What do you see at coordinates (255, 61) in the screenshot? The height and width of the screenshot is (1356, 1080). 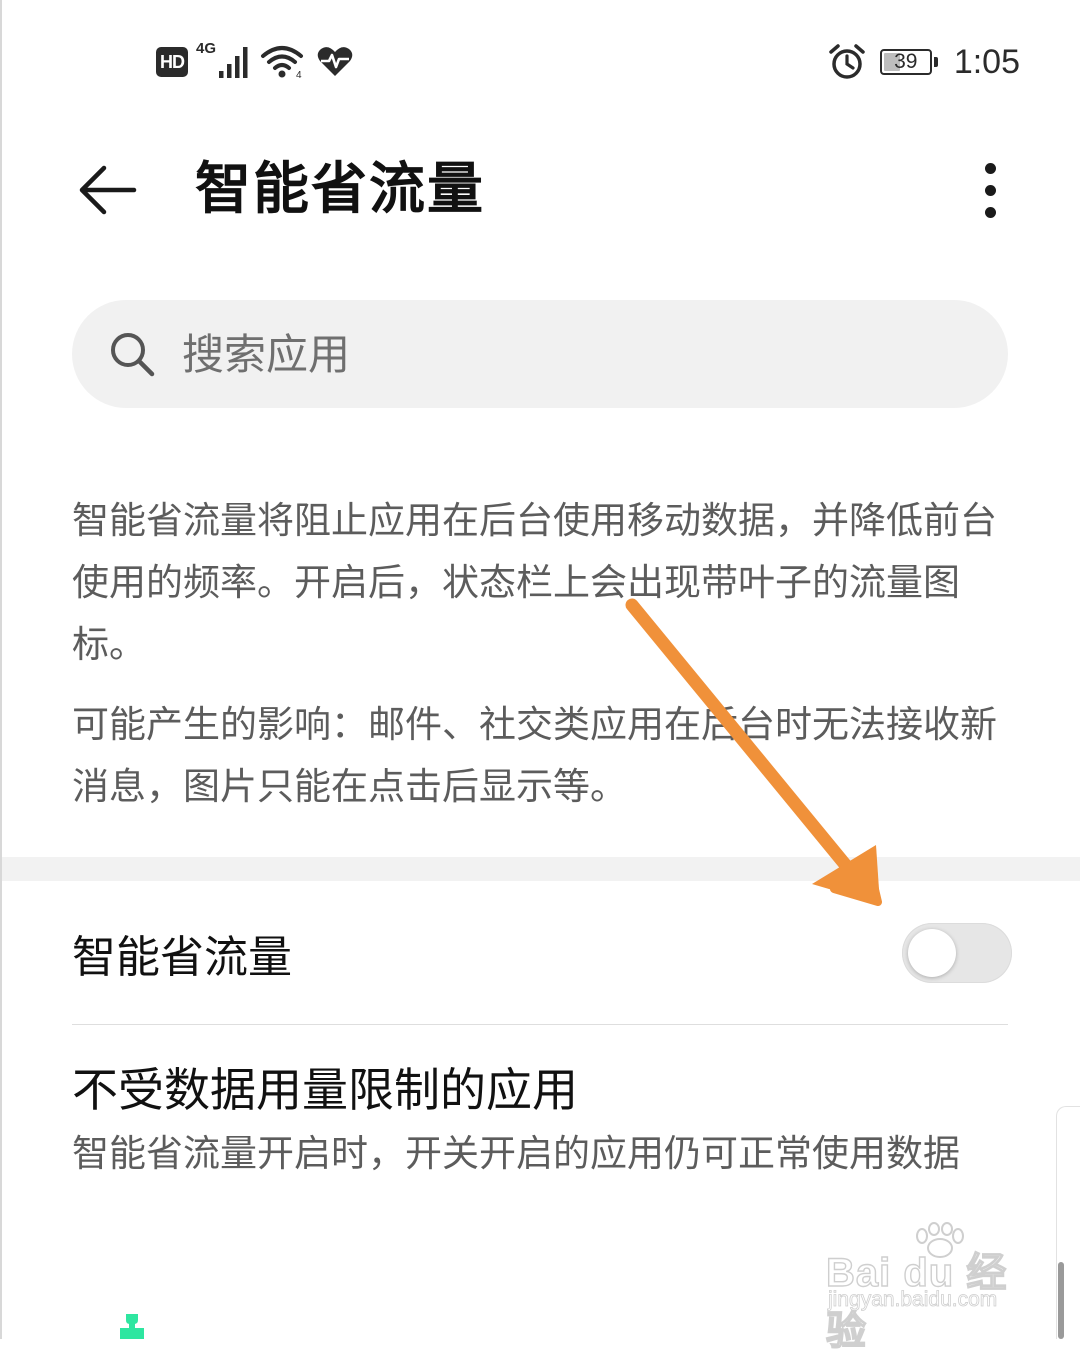 I see `status-left-group: HD 4G 4` at bounding box center [255, 61].